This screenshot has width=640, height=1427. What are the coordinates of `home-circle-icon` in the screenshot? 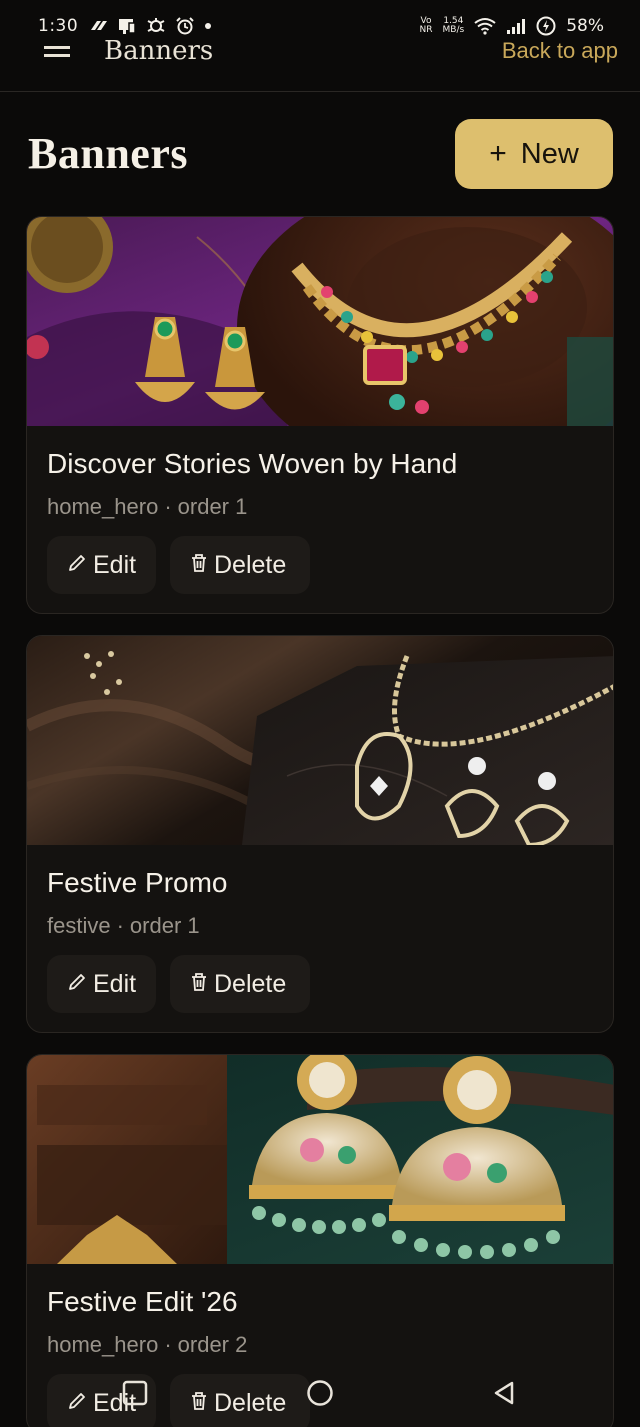 It's located at (320, 1395).